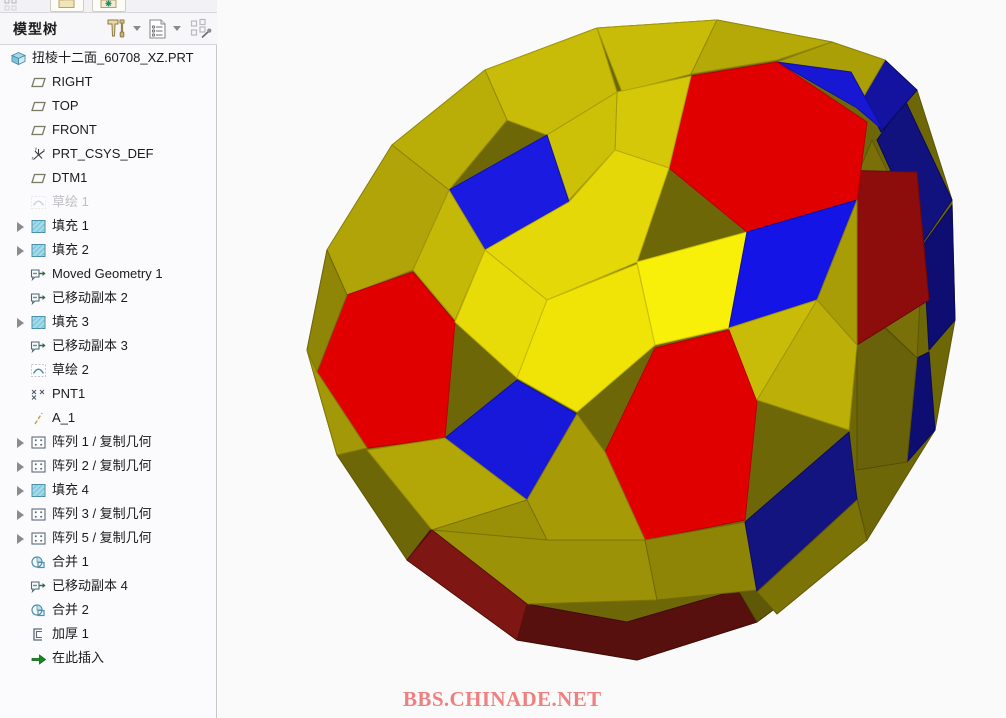 The width and height of the screenshot is (1006, 718). I want to click on tree-item-label: RIGHT, so click(72, 81).